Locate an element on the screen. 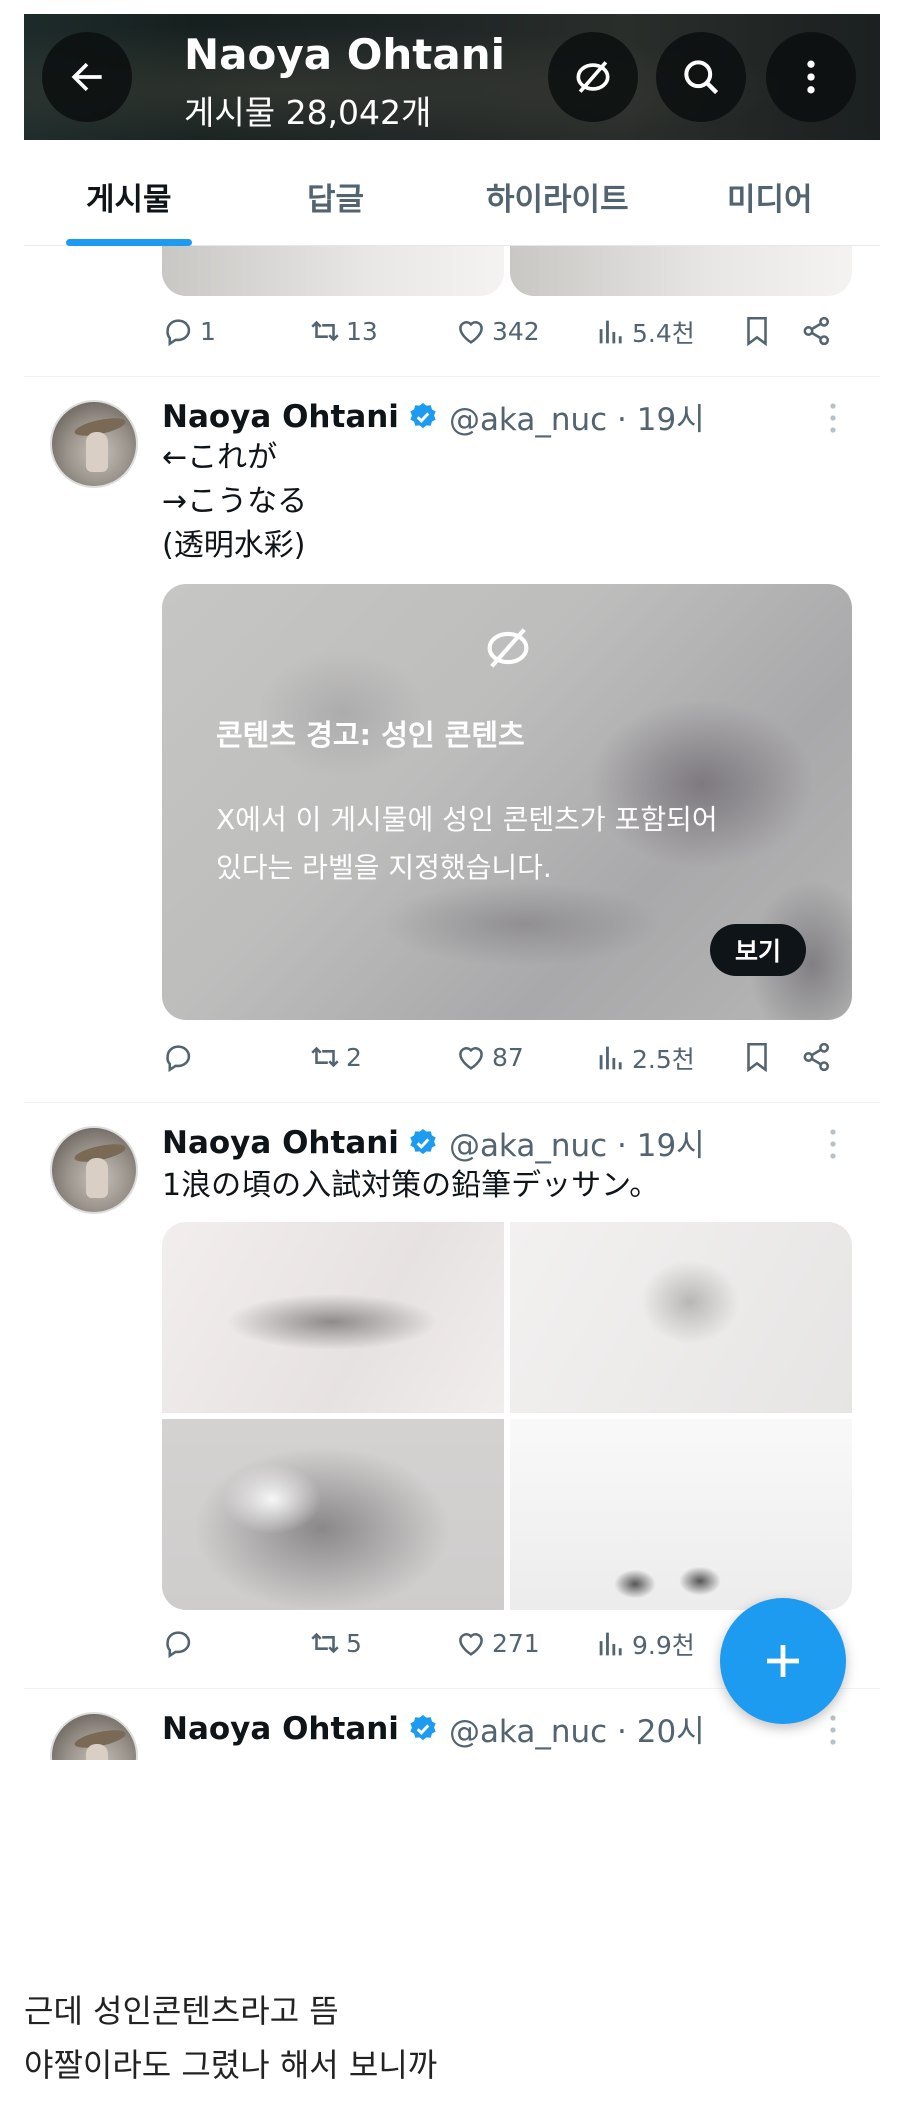 The image size is (900, 2110). like-button: 271 is located at coordinates (497, 1643).